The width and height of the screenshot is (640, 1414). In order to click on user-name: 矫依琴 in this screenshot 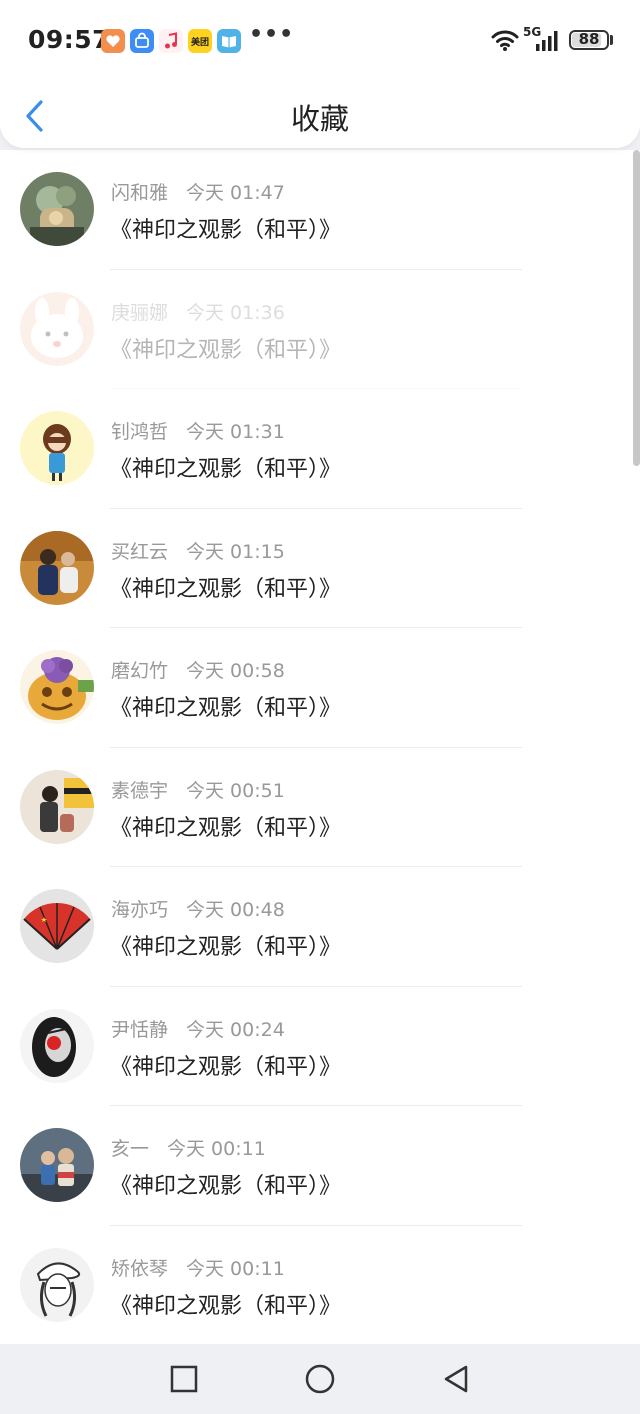, I will do `click(140, 1268)`.